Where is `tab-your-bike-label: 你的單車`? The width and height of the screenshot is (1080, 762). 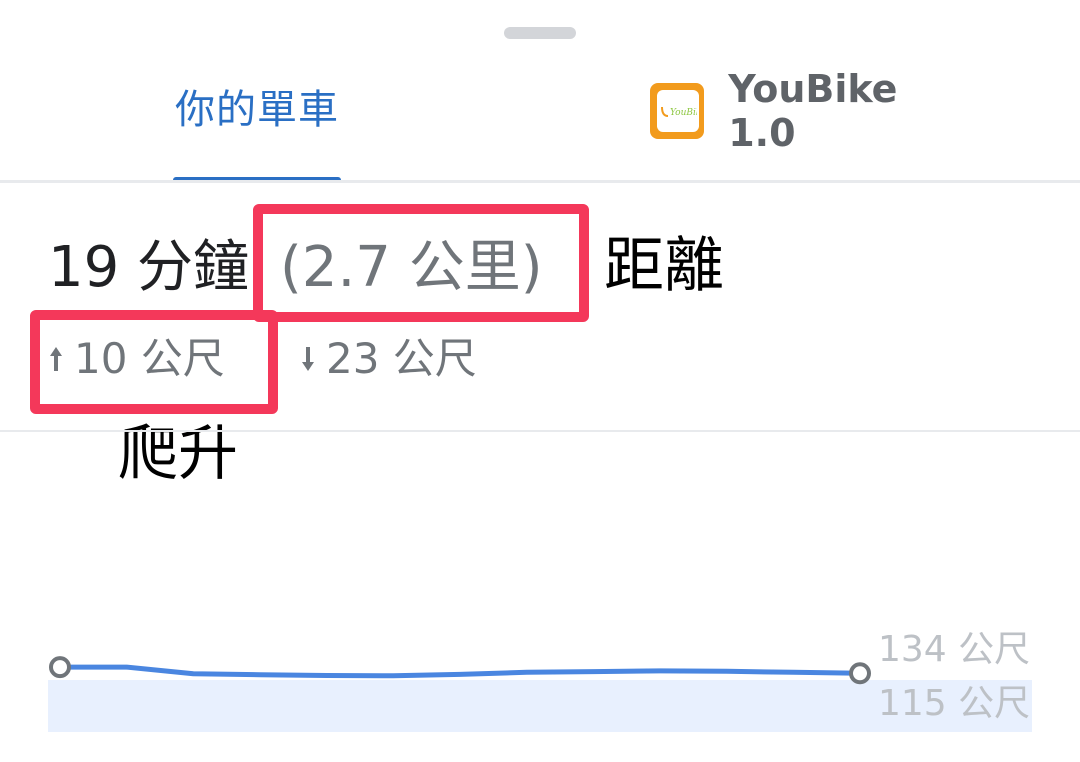
tab-your-bike-label: 你的單車 is located at coordinates (257, 110).